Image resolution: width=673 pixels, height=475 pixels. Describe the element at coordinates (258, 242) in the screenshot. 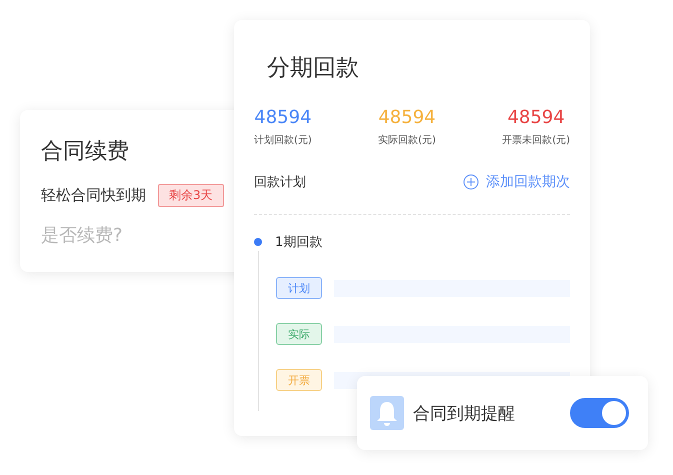

I see `timeline-dot` at that location.